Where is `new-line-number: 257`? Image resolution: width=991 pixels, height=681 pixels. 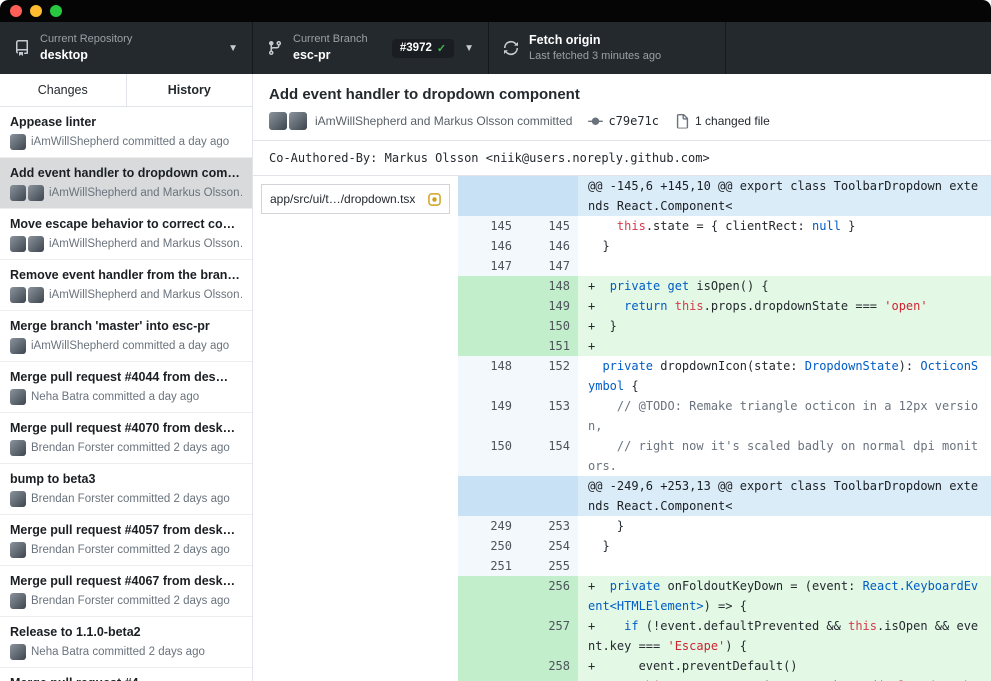 new-line-number: 257 is located at coordinates (549, 636).